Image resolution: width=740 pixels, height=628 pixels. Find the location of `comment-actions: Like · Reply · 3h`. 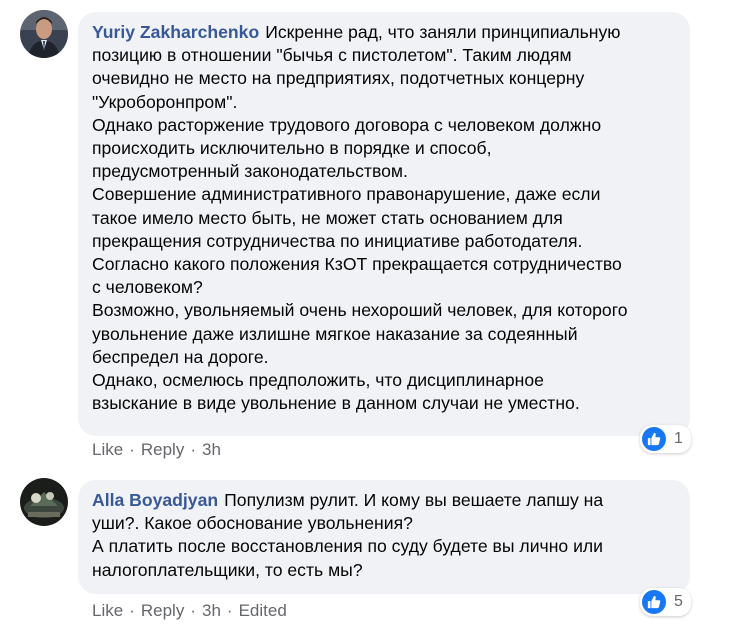

comment-actions: Like · Reply · 3h is located at coordinates (156, 450).